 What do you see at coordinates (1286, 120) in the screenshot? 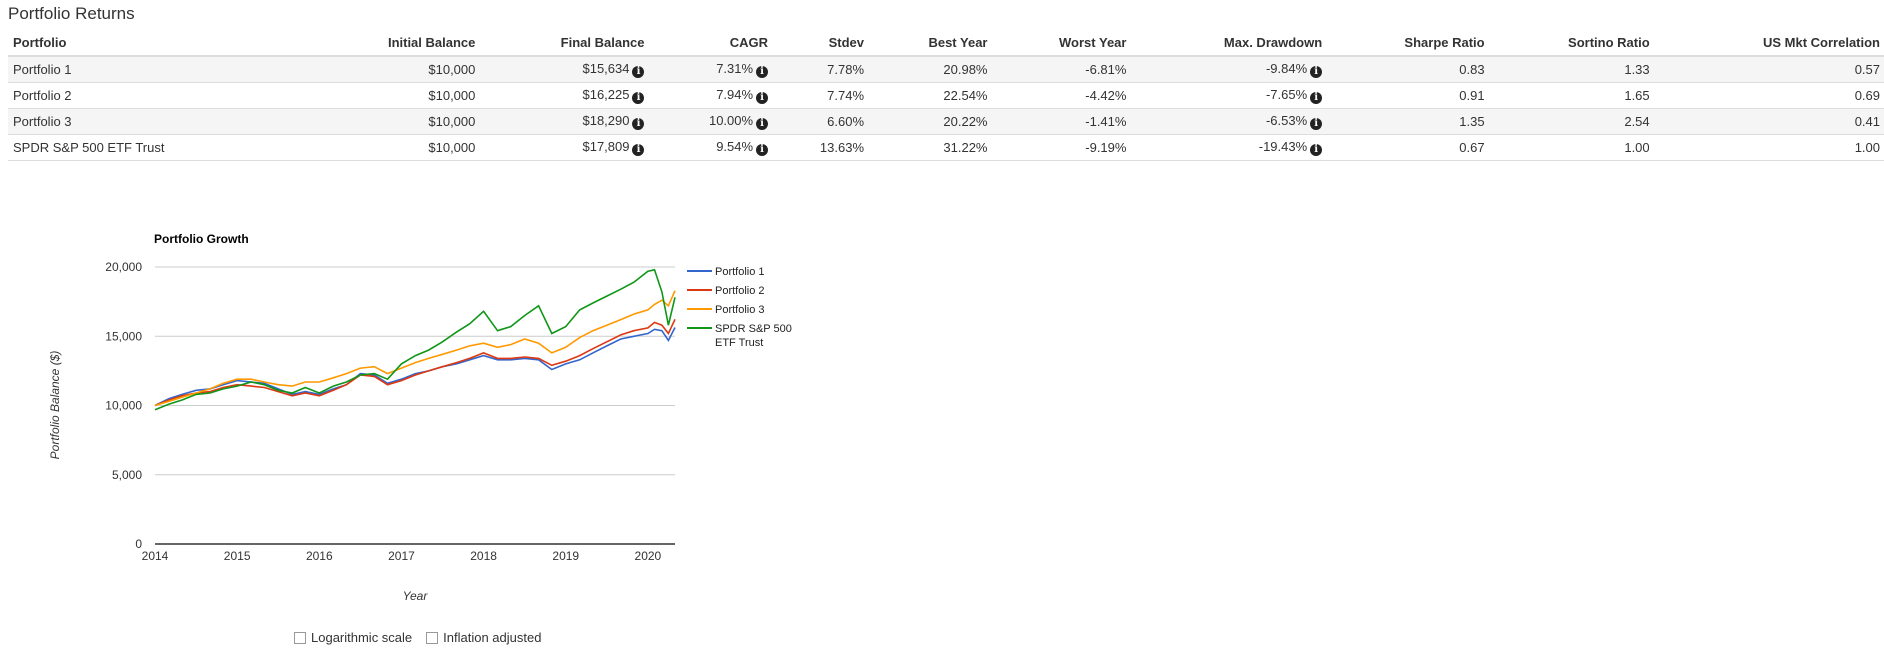
I see `max-drawdown: -6.53%` at bounding box center [1286, 120].